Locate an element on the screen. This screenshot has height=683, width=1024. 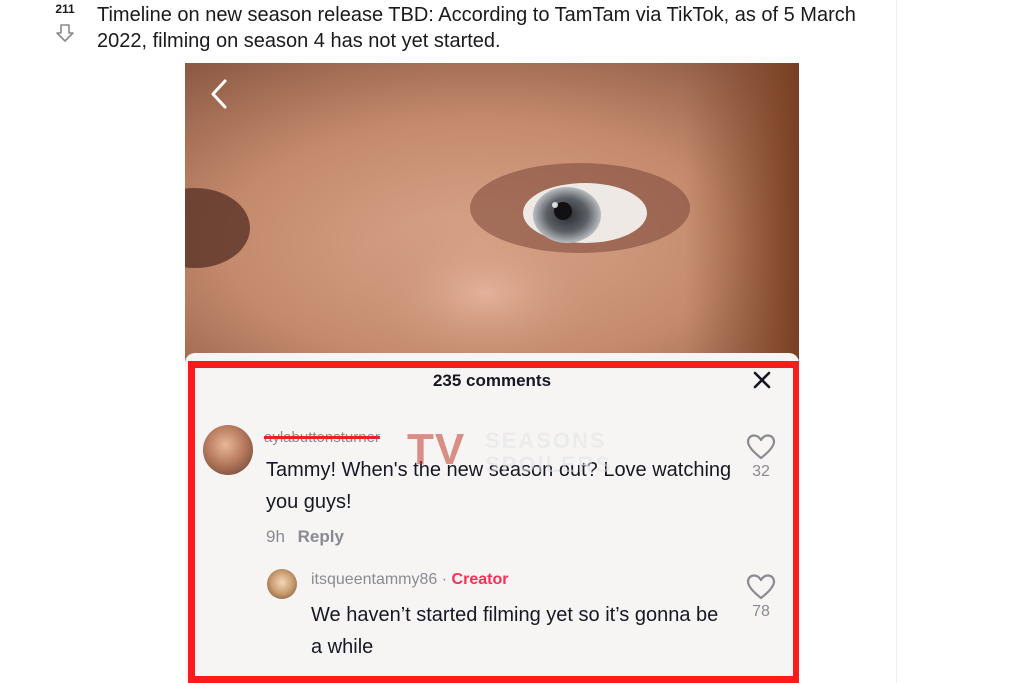
chevron-left-icon is located at coordinates (220, 94).